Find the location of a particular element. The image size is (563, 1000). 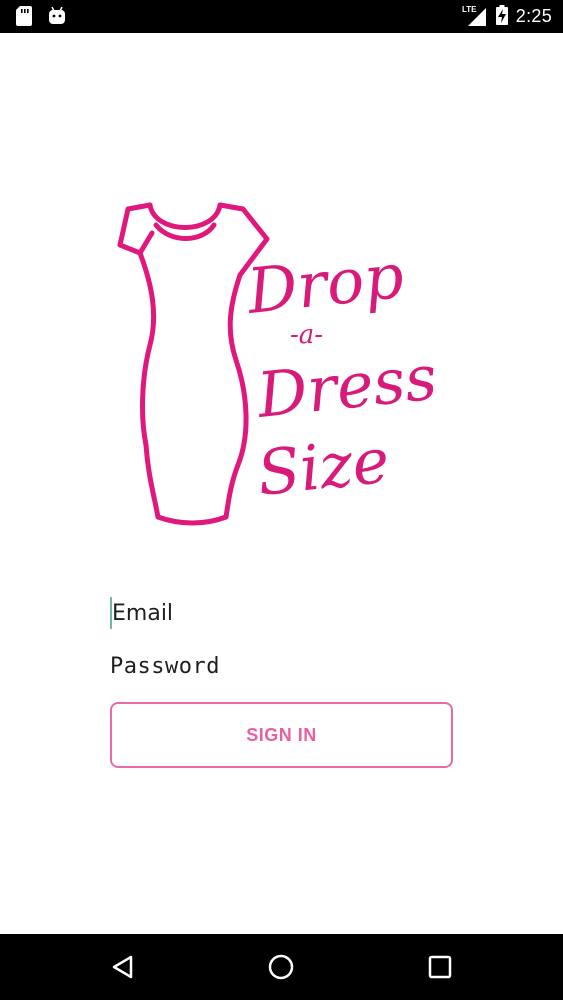

sign-in-button: SIGN IN is located at coordinates (281, 735).